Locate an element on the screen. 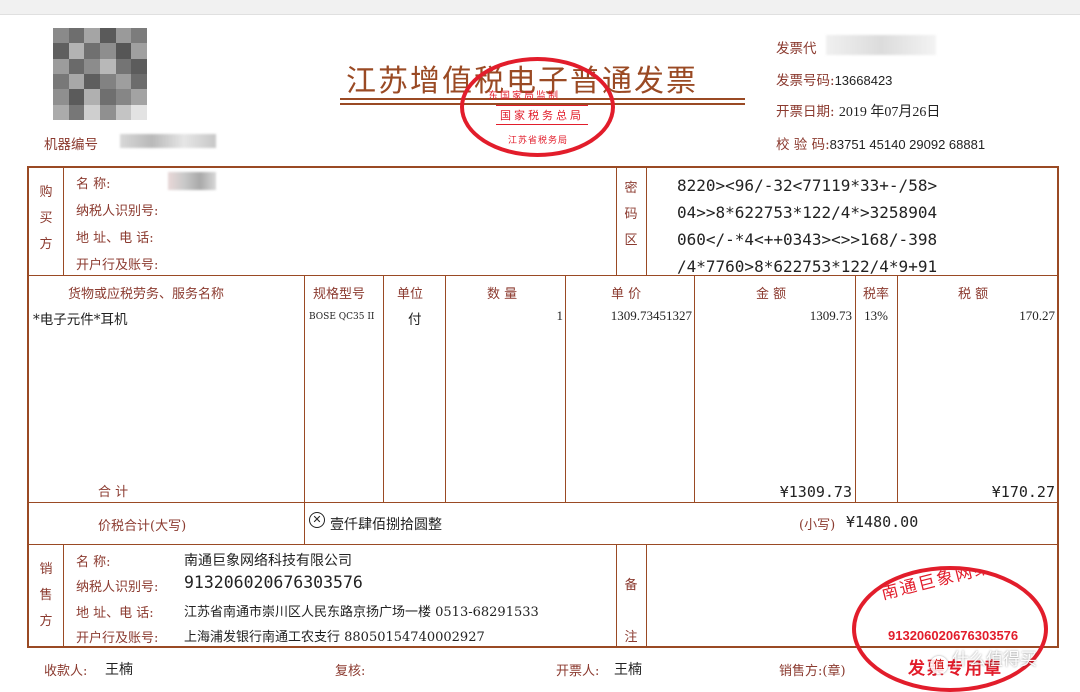  invoice-date-value: 2019 年07月26日 is located at coordinates (889, 112).